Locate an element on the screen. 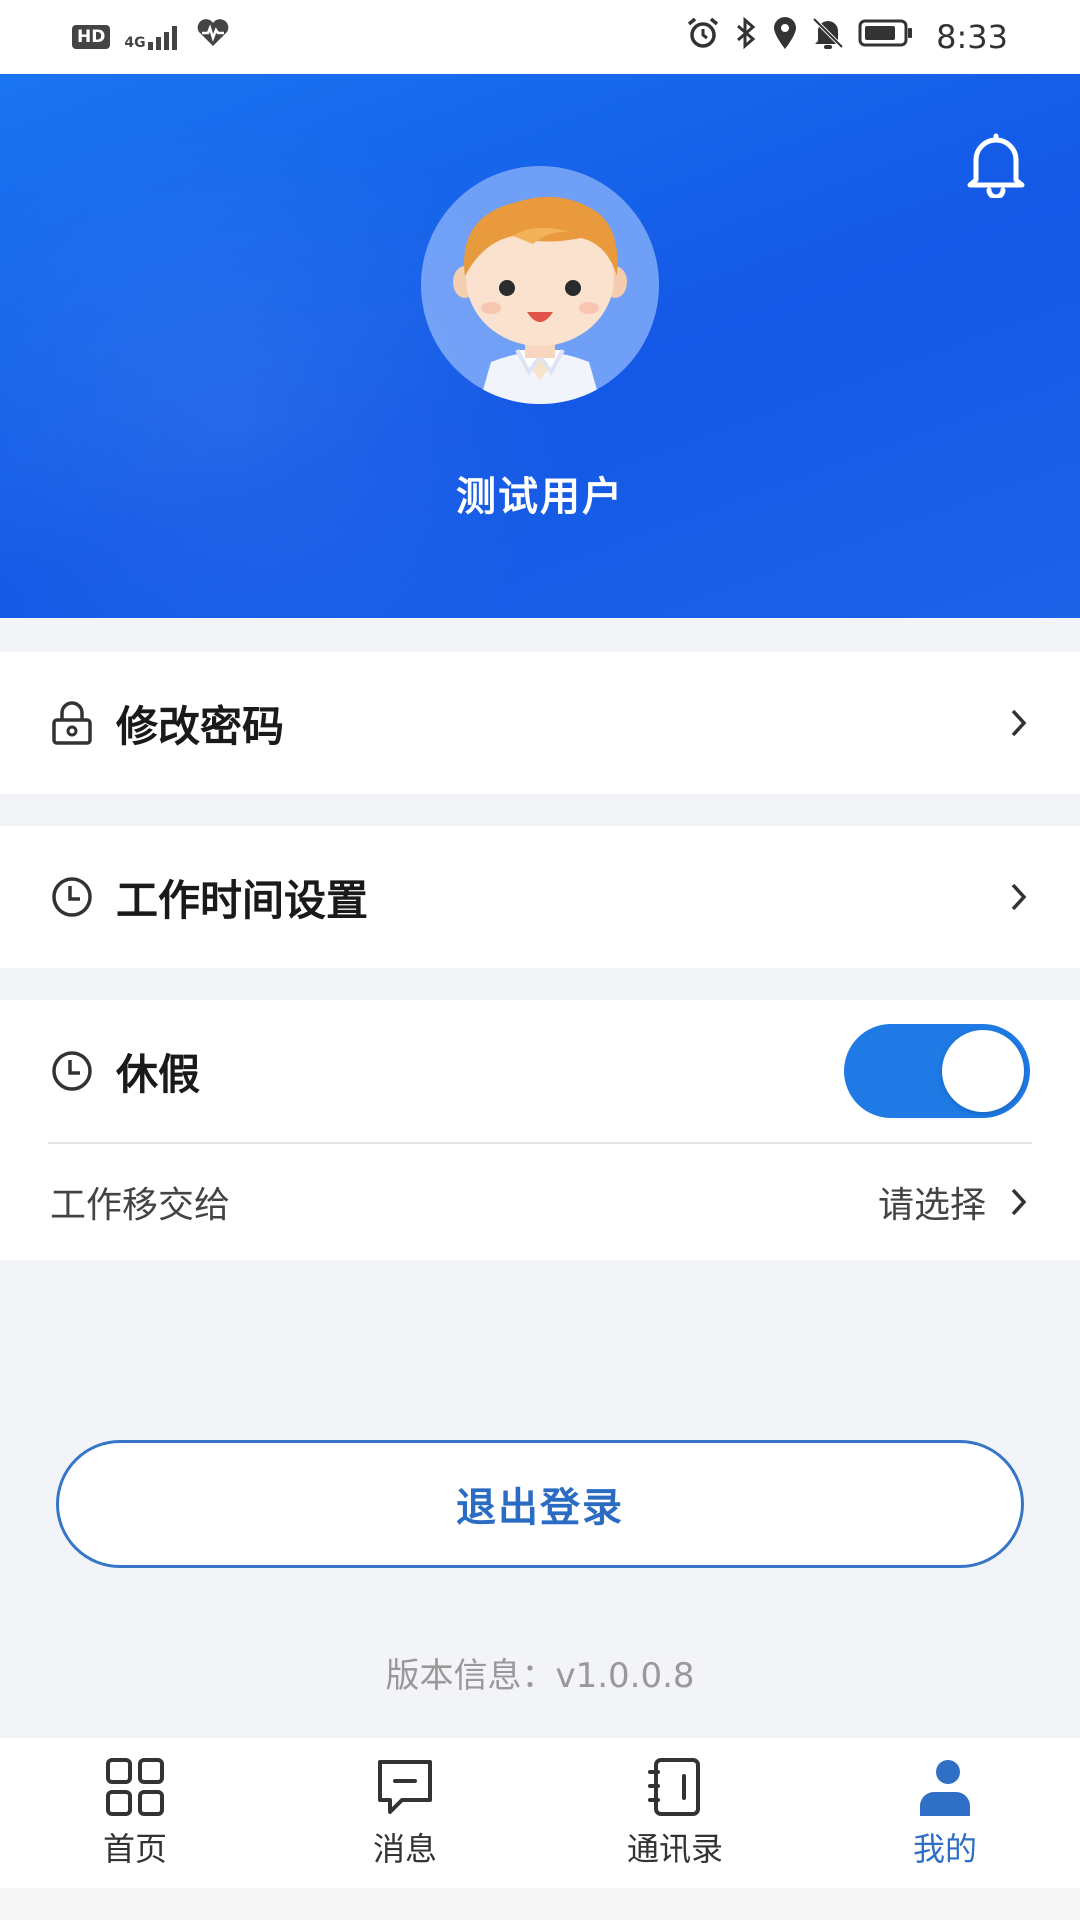 The width and height of the screenshot is (1080, 1920). work-time-row: 工作时间设置 is located at coordinates (540, 897).